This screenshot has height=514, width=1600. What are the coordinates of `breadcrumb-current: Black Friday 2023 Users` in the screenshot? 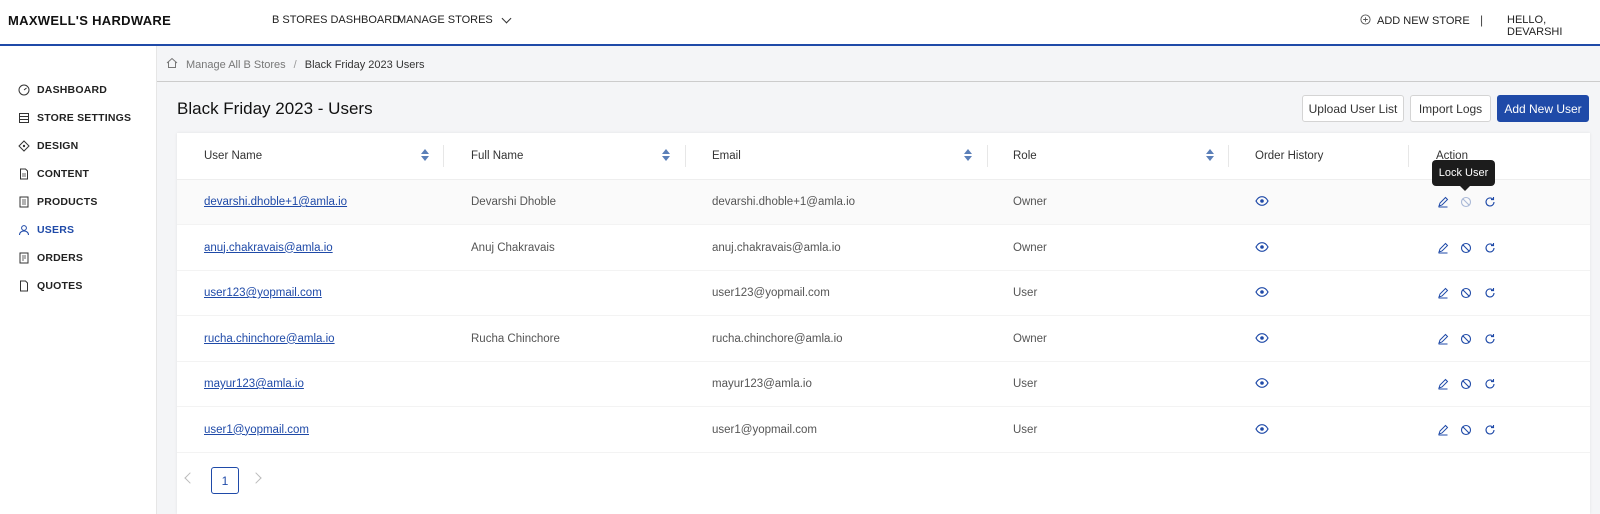 It's located at (364, 64).